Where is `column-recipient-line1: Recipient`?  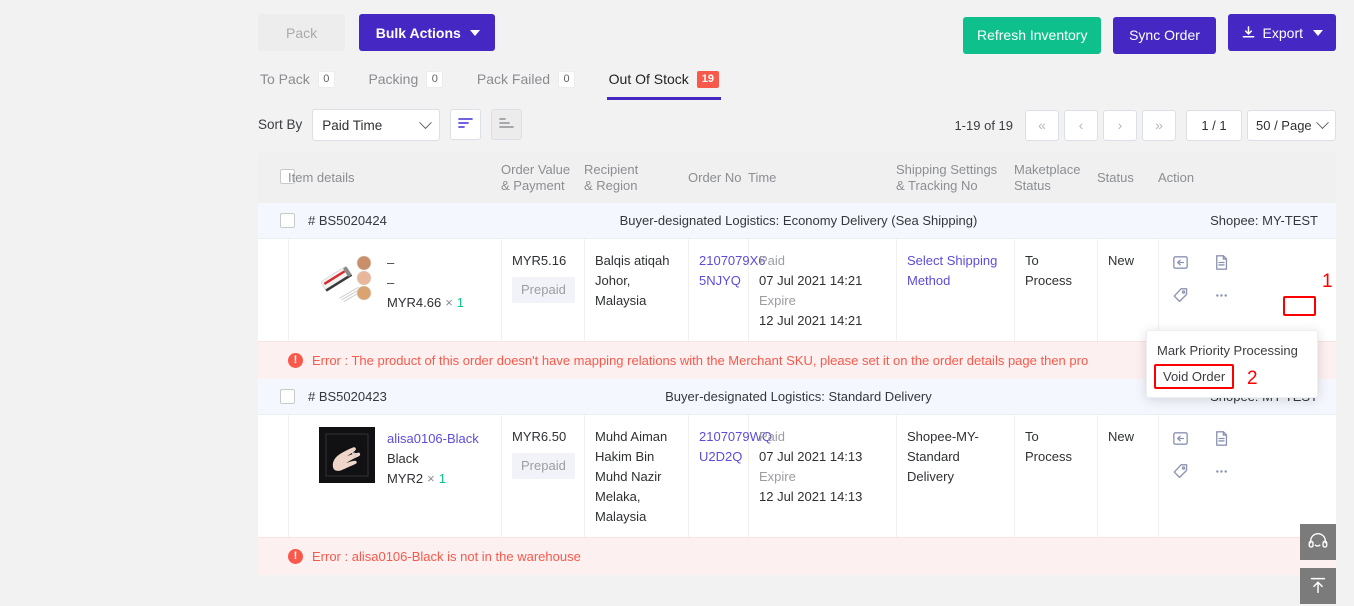
column-recipient-line1: Recipient is located at coordinates (611, 169).